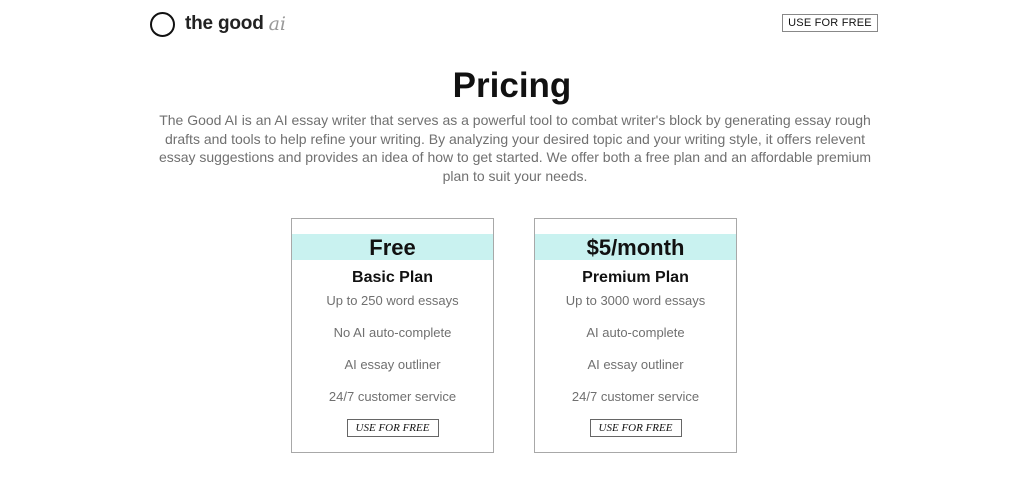 The width and height of the screenshot is (1024, 488). I want to click on logo-ai-text: ai, so click(277, 24).